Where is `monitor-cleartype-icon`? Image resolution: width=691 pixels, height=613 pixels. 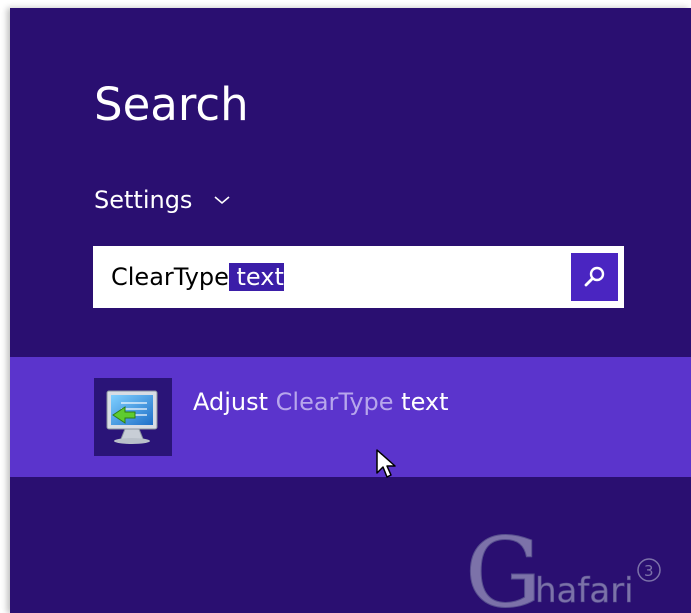
monitor-cleartype-icon is located at coordinates (133, 417).